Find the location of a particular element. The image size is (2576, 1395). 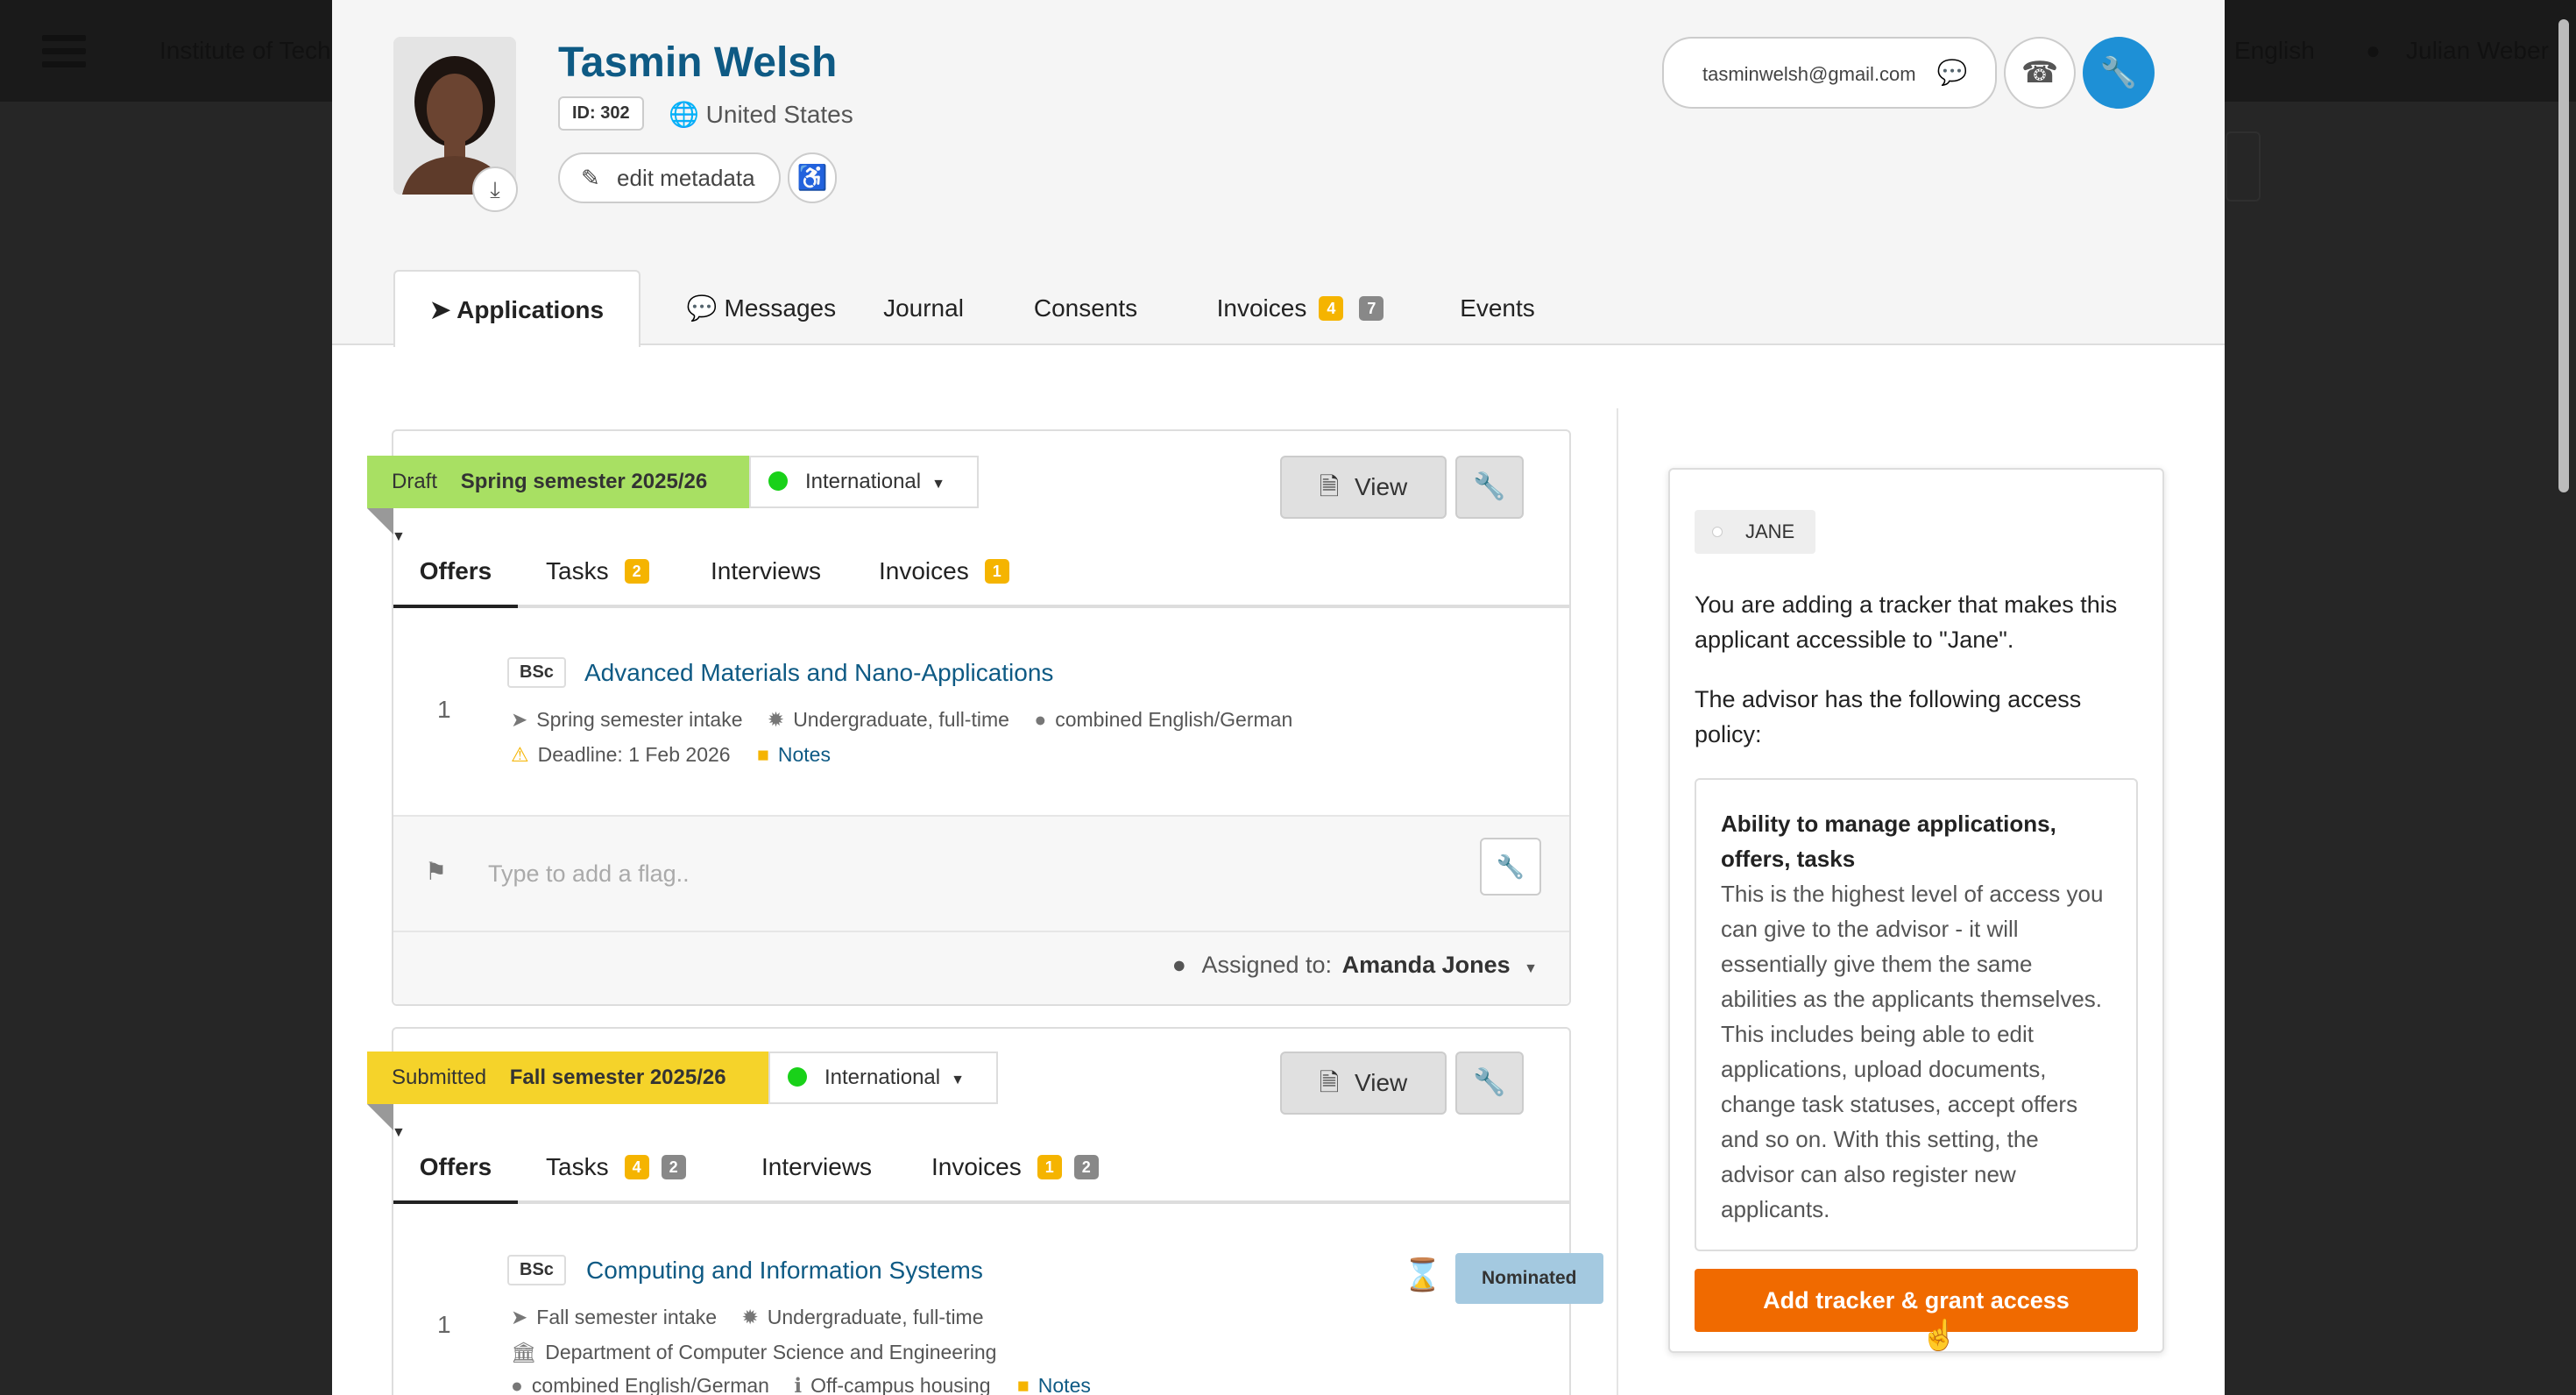

user-icon: ● is located at coordinates (1178, 965).